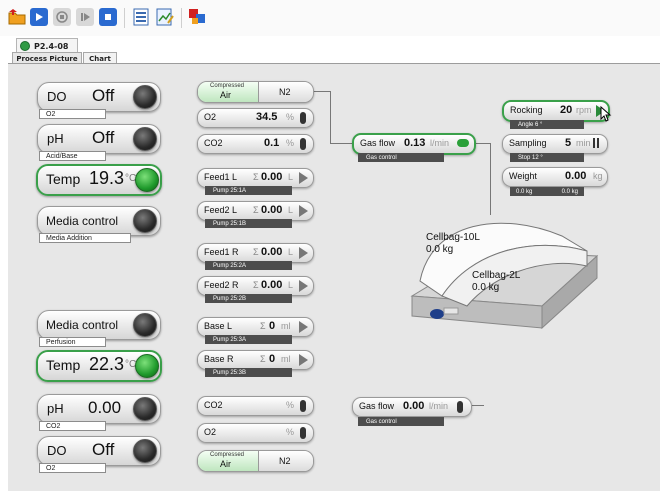  I want to click on cursor-icon, so click(606, 114).